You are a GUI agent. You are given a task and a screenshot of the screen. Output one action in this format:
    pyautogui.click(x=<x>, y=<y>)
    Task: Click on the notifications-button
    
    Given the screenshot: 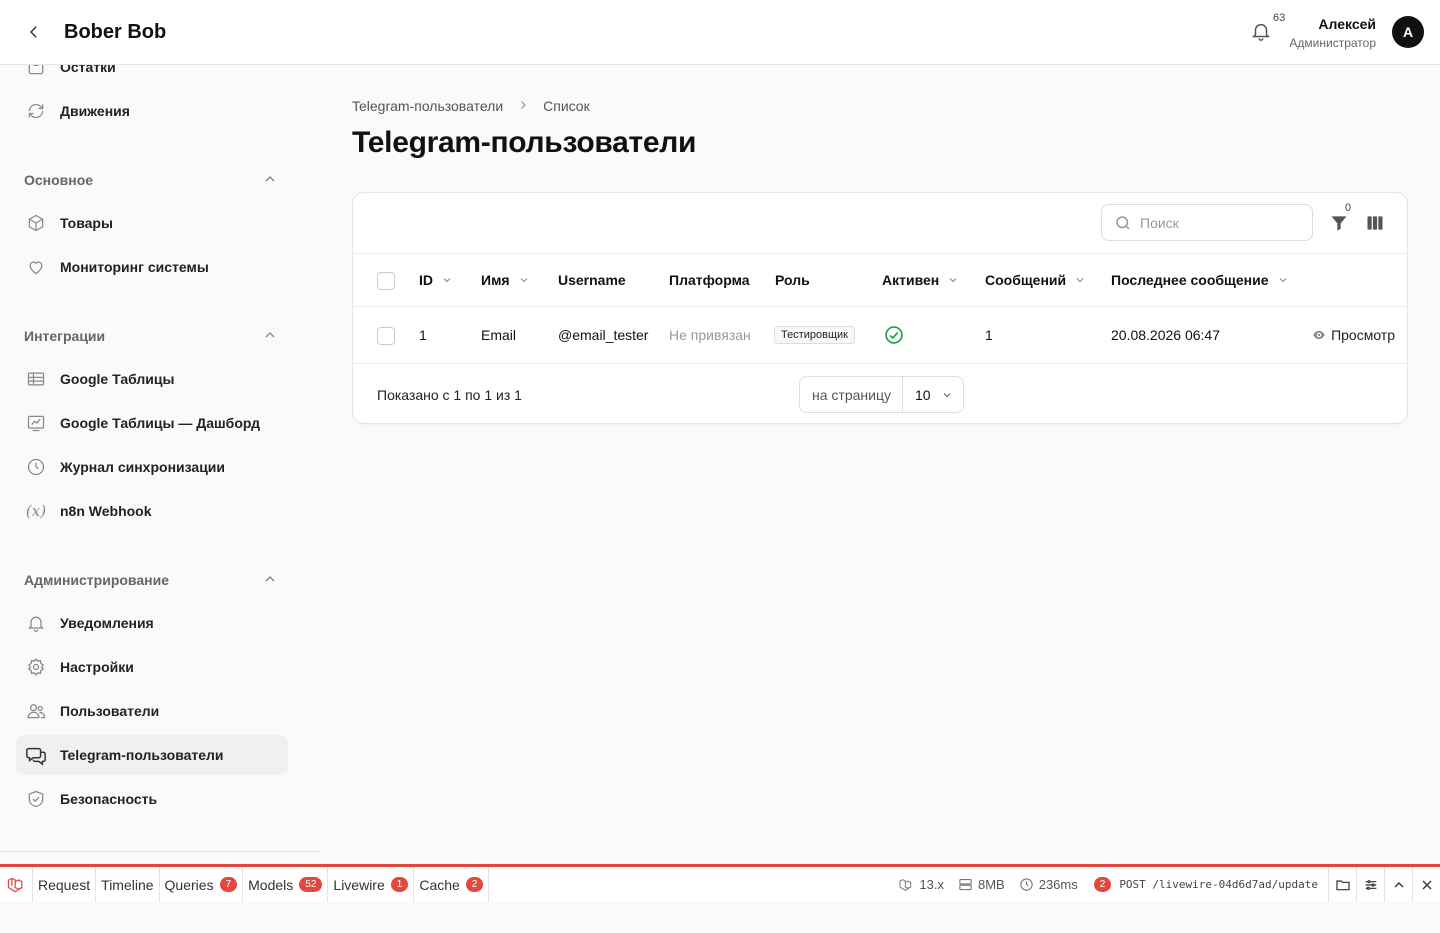 What is the action you would take?
    pyautogui.click(x=1262, y=32)
    